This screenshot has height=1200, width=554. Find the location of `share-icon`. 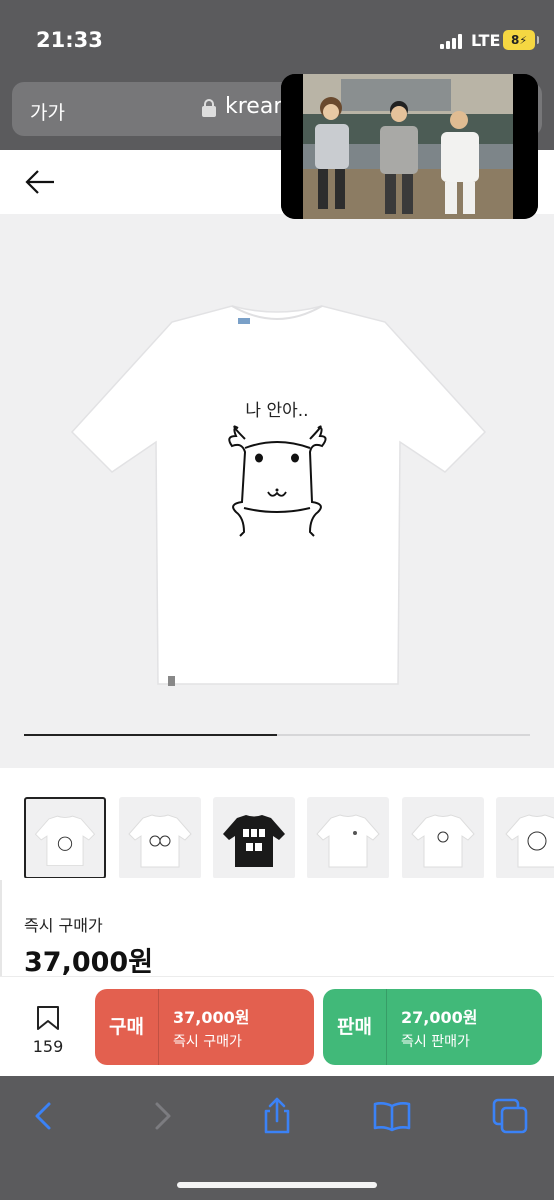

share-icon is located at coordinates (277, 1116).